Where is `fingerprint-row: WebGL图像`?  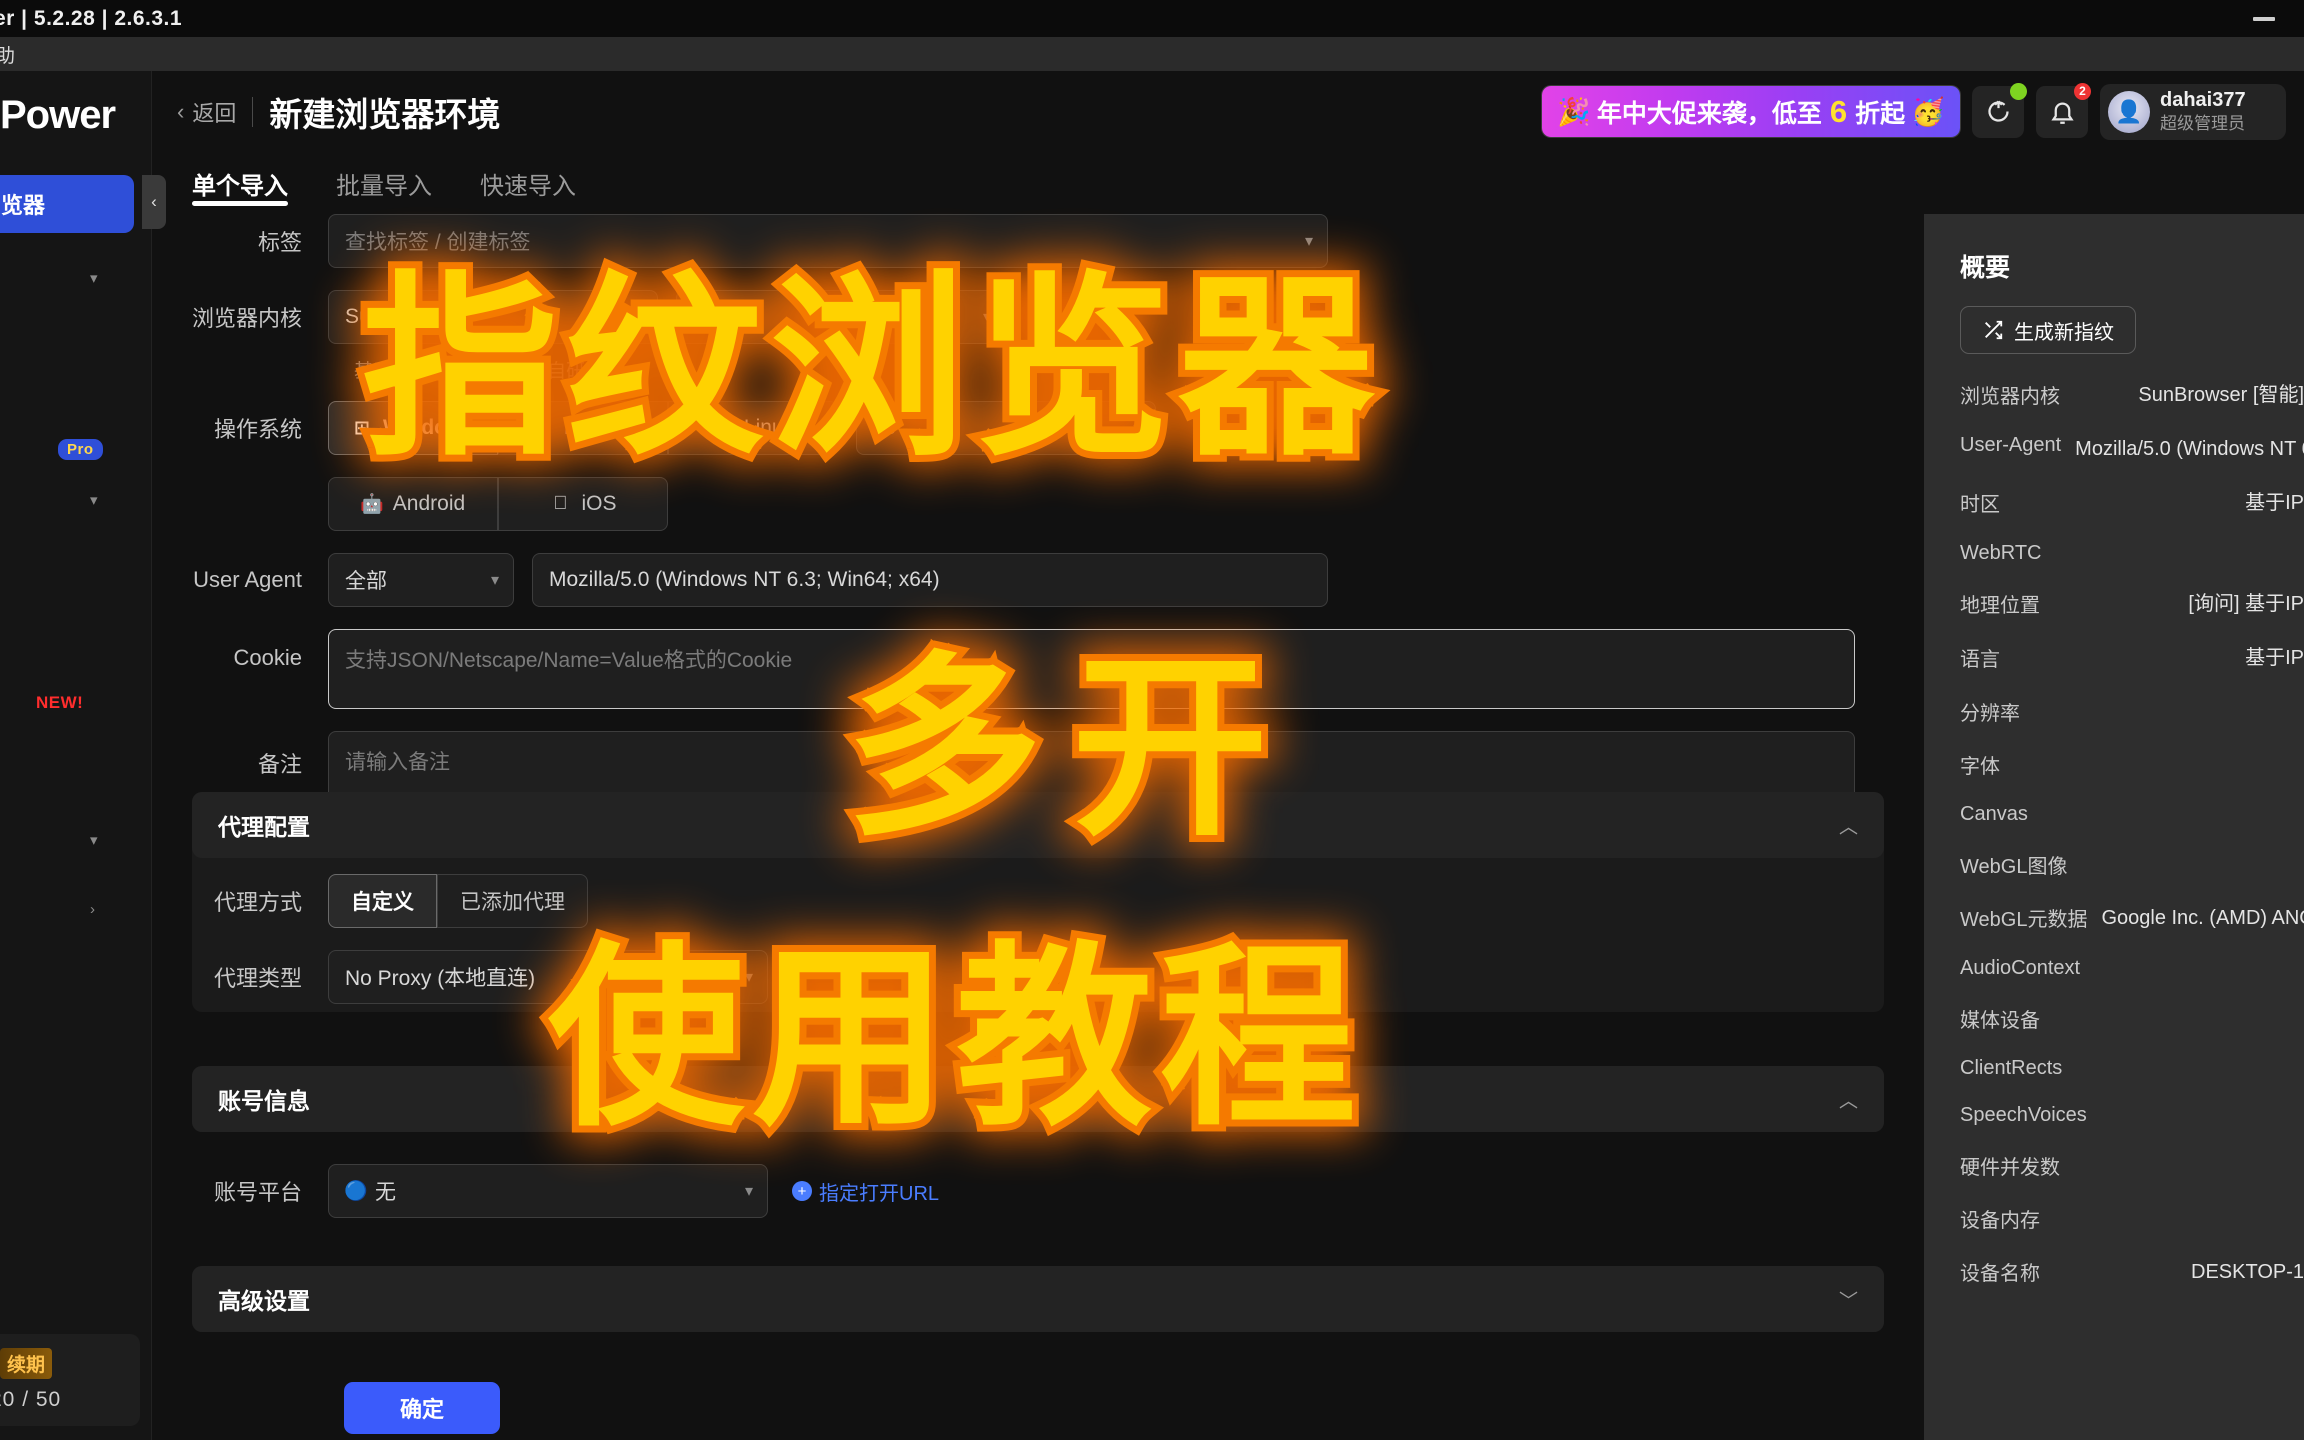 fingerprint-row: WebGL图像 is located at coordinates (2114, 864).